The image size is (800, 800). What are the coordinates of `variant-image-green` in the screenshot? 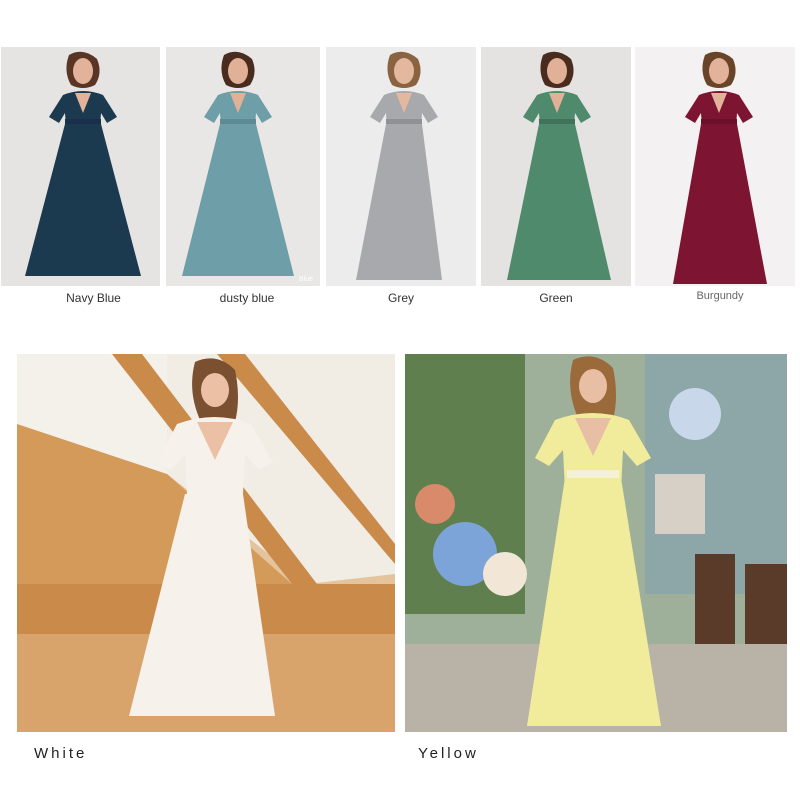 It's located at (556, 166).